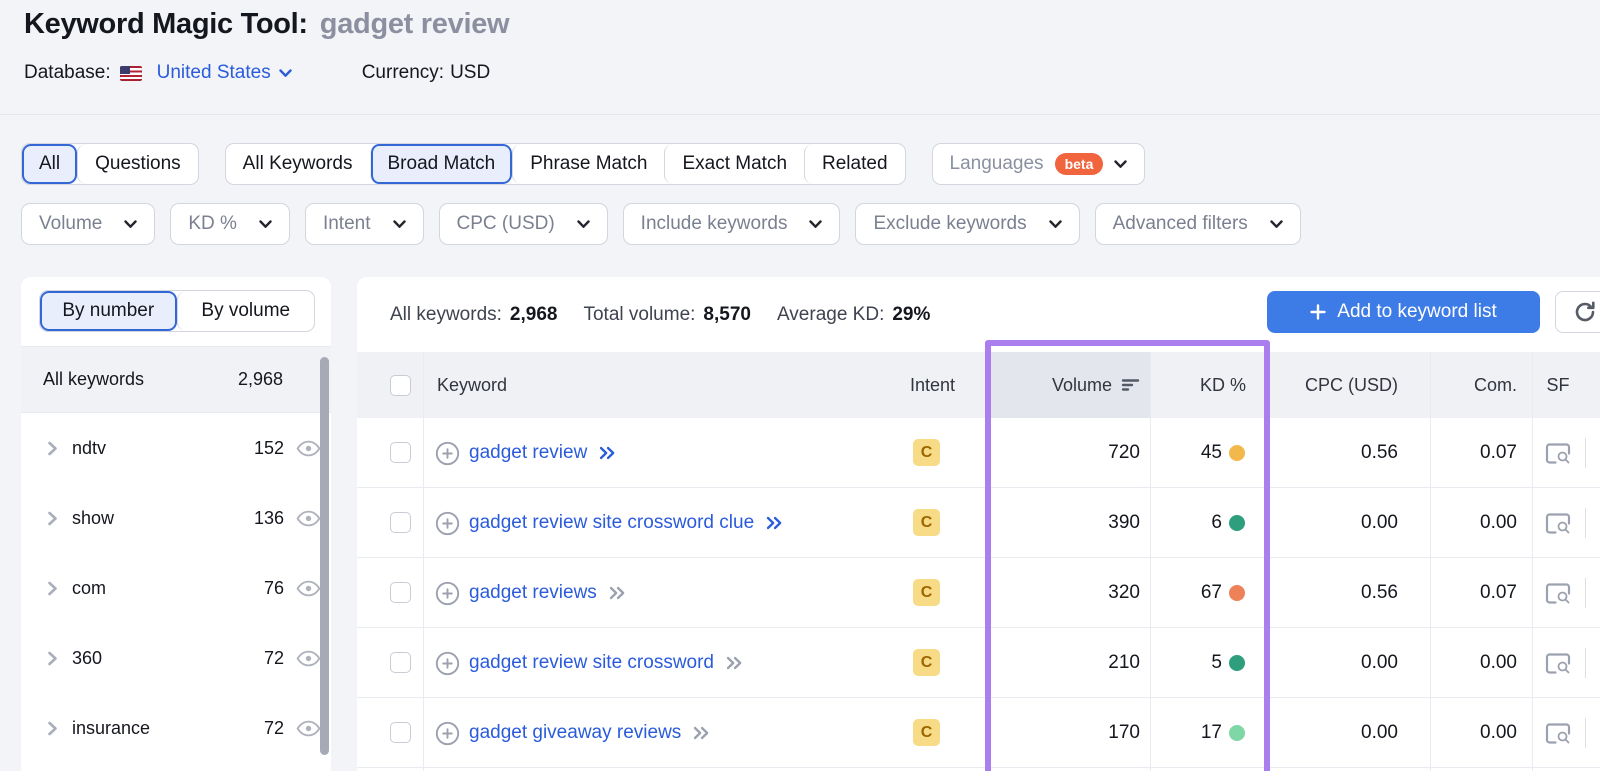 This screenshot has width=1600, height=771. I want to click on group-name: show, so click(93, 517).